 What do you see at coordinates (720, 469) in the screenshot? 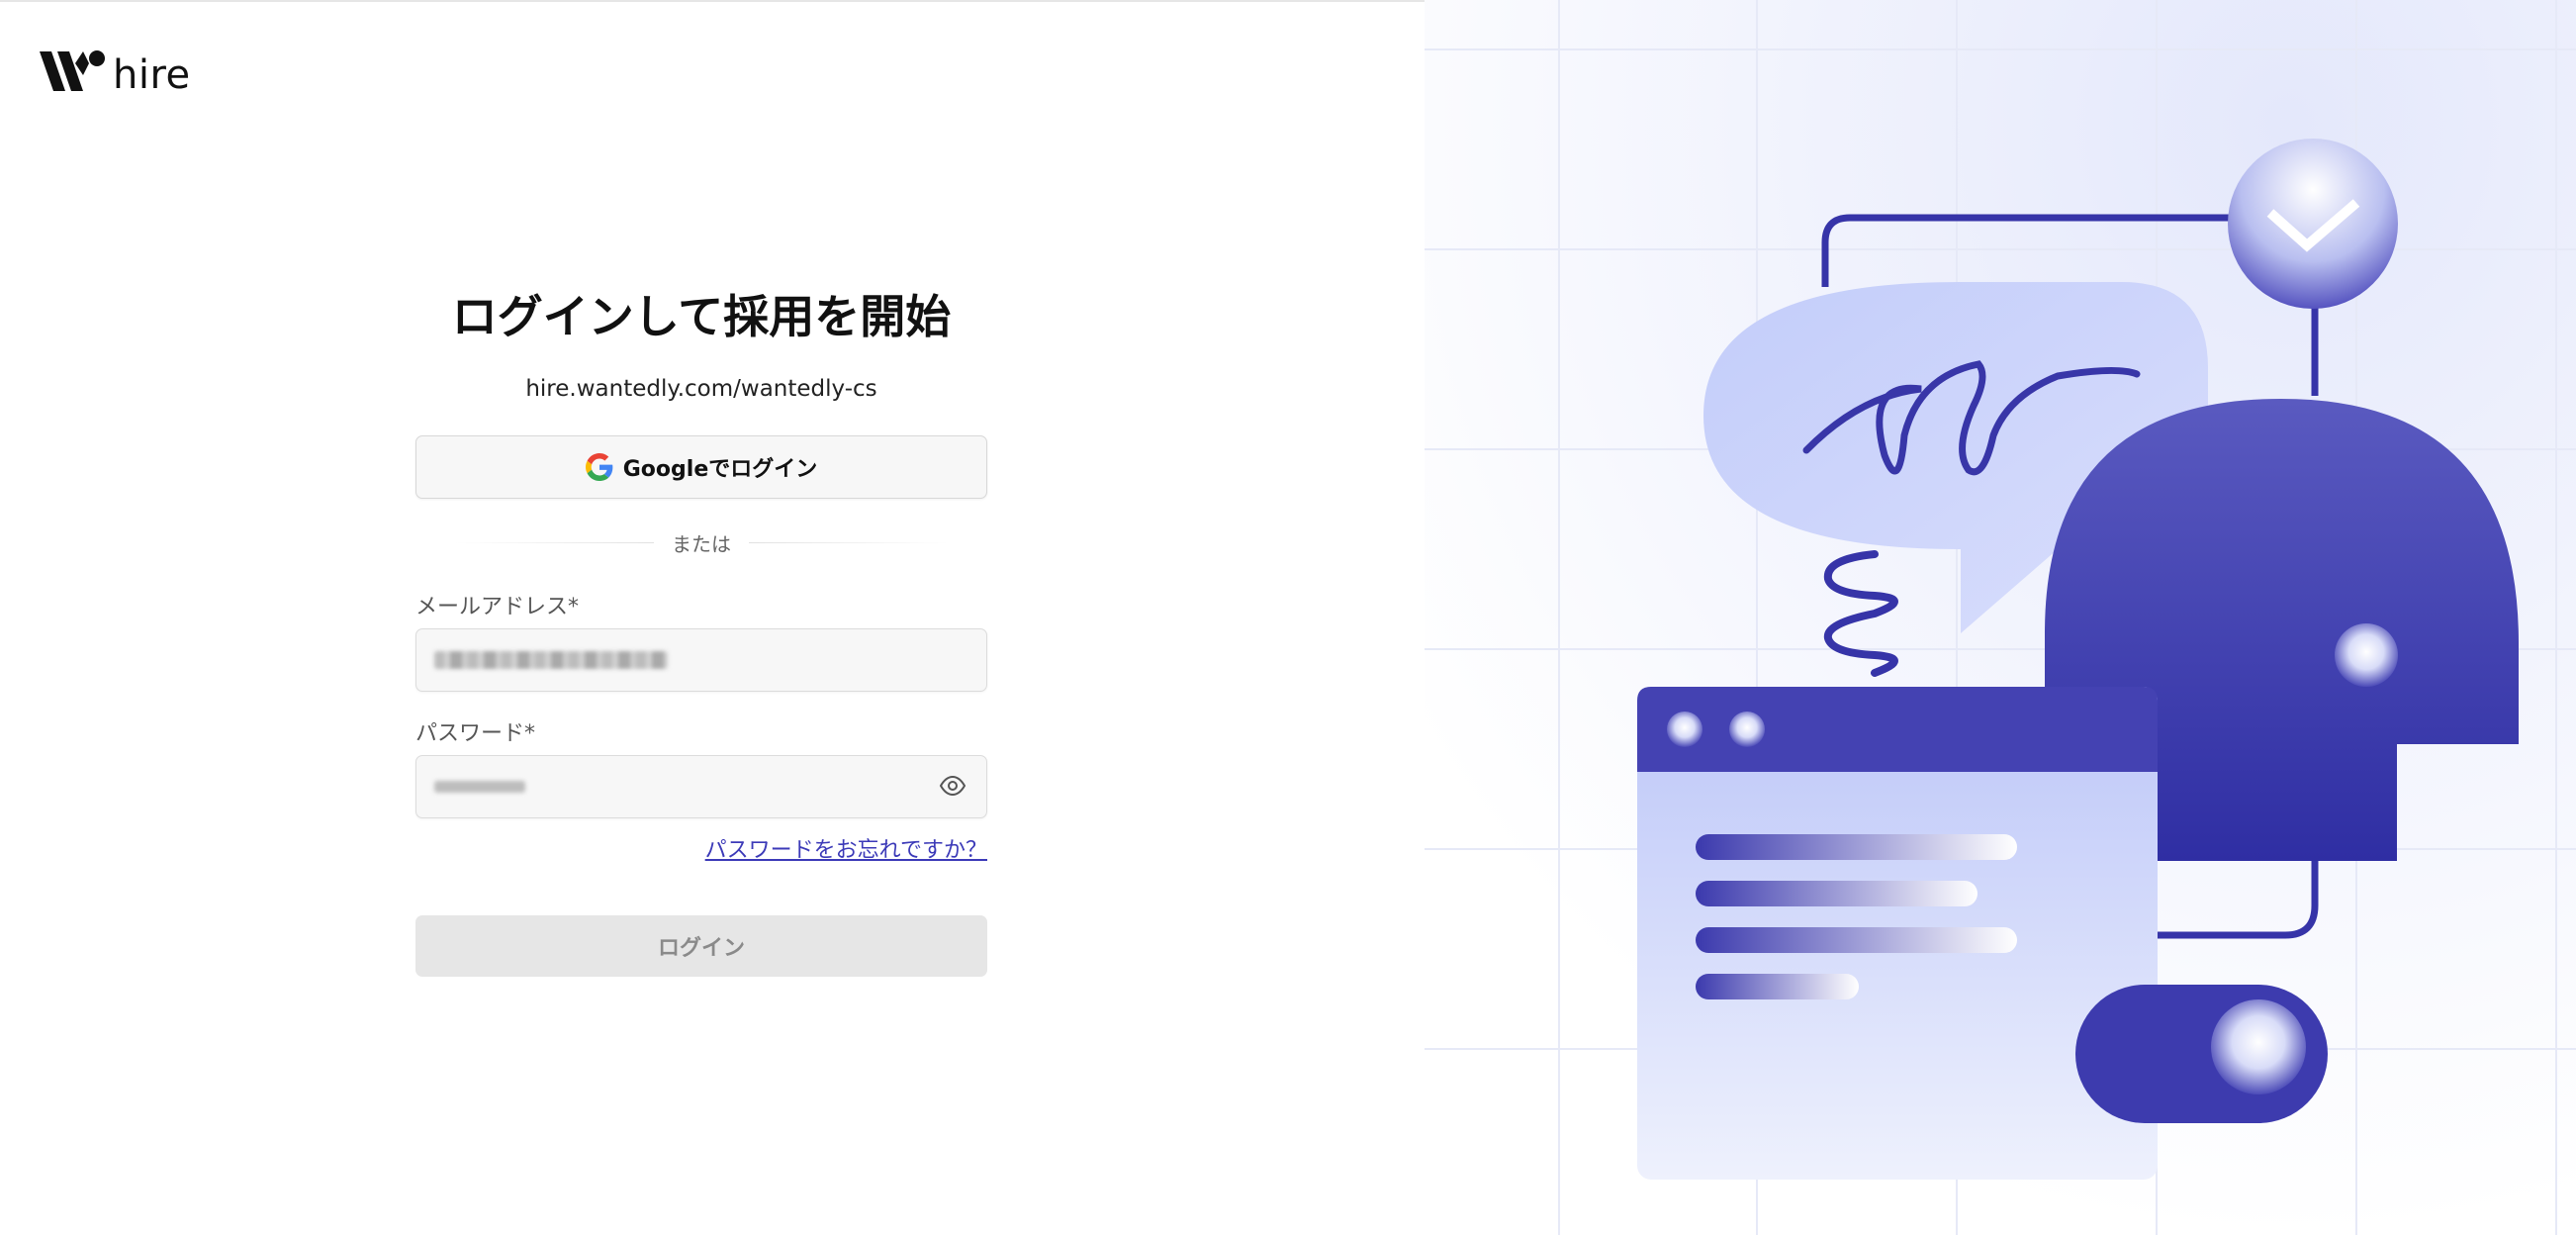
I see `google-login-label: Googleでログイン` at bounding box center [720, 469].